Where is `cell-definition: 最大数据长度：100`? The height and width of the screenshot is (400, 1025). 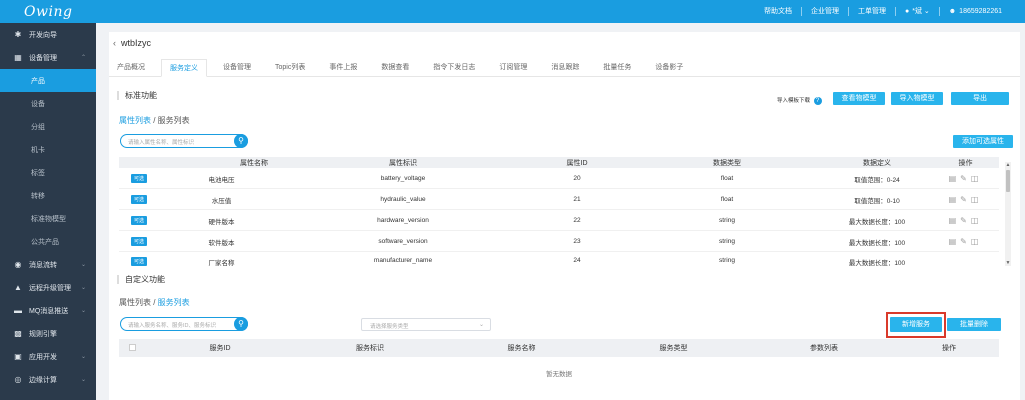 cell-definition: 最大数据长度：100 is located at coordinates (877, 263).